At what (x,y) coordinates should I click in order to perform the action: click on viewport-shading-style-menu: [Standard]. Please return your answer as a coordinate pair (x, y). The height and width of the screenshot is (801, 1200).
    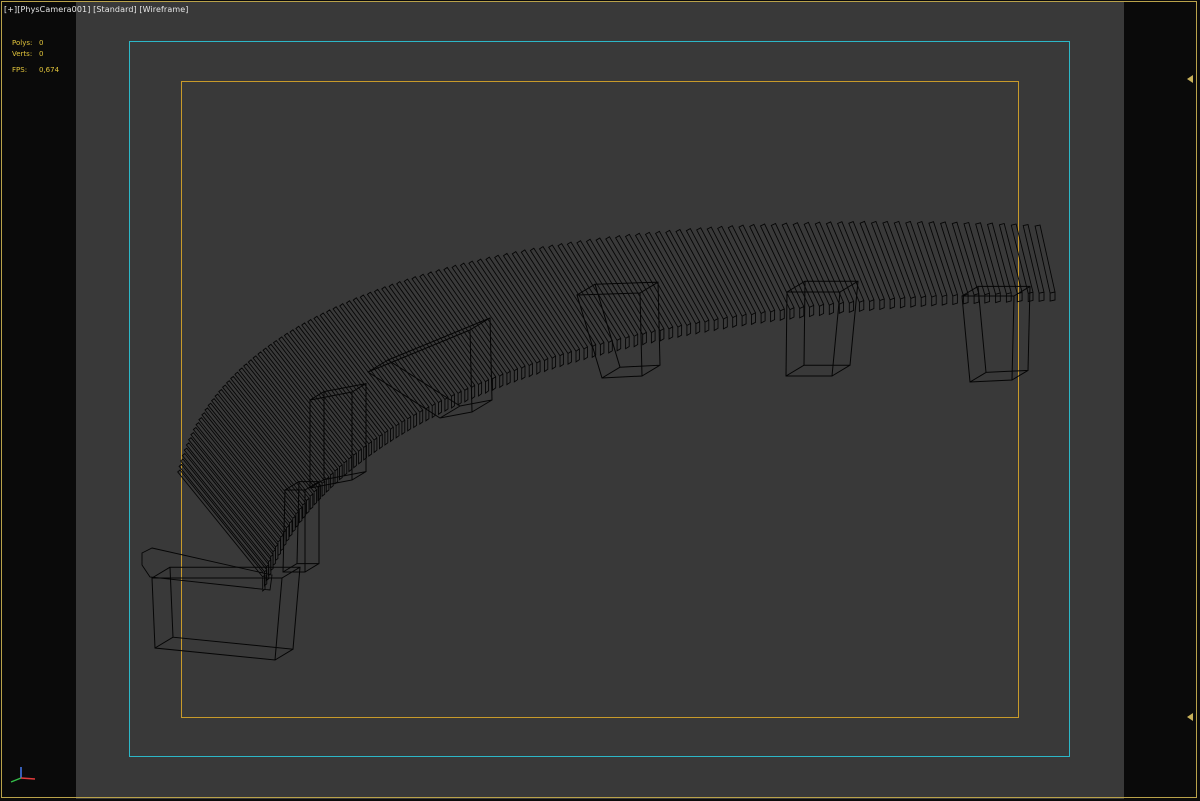
    Looking at the image, I should click on (115, 9).